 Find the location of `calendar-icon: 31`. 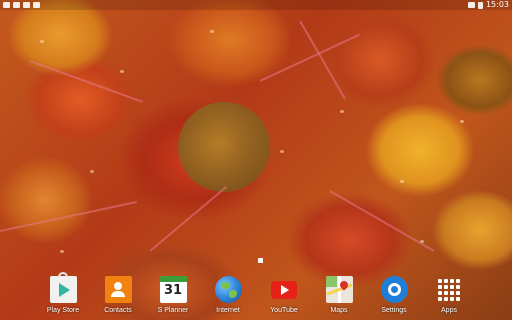

calendar-icon: 31 is located at coordinates (173, 289).